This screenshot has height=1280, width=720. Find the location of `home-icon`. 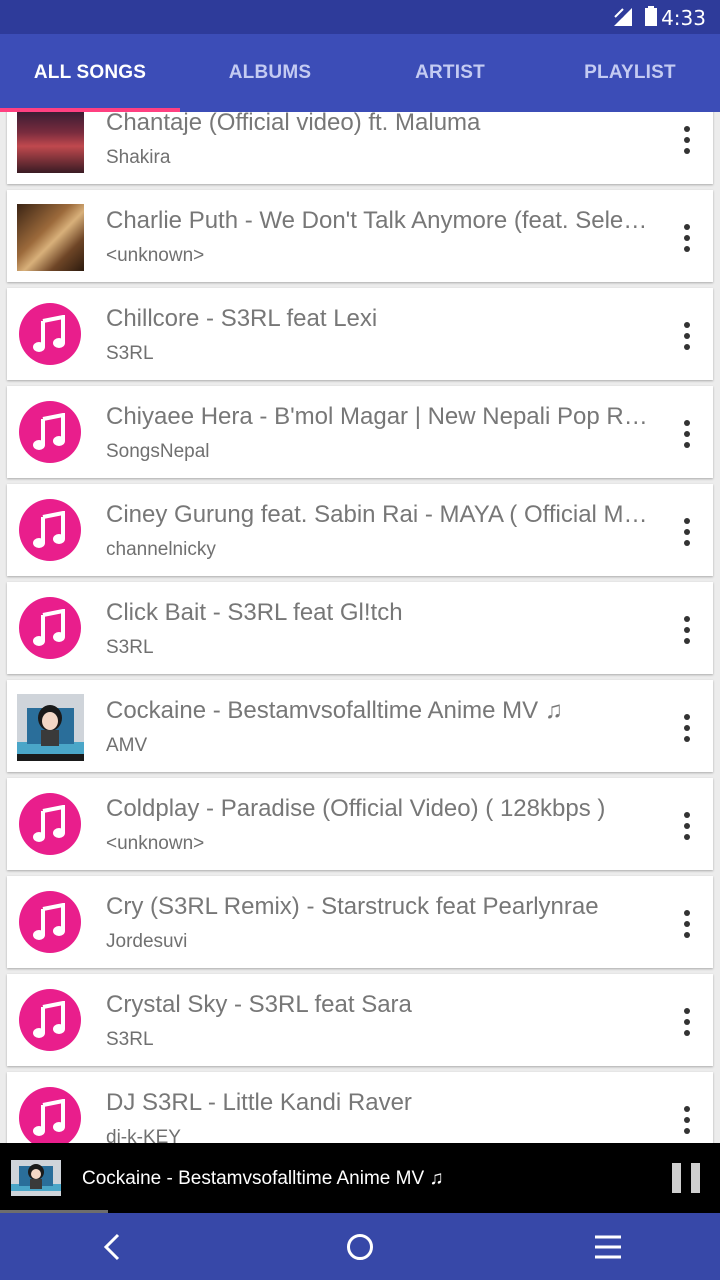

home-icon is located at coordinates (360, 1247).